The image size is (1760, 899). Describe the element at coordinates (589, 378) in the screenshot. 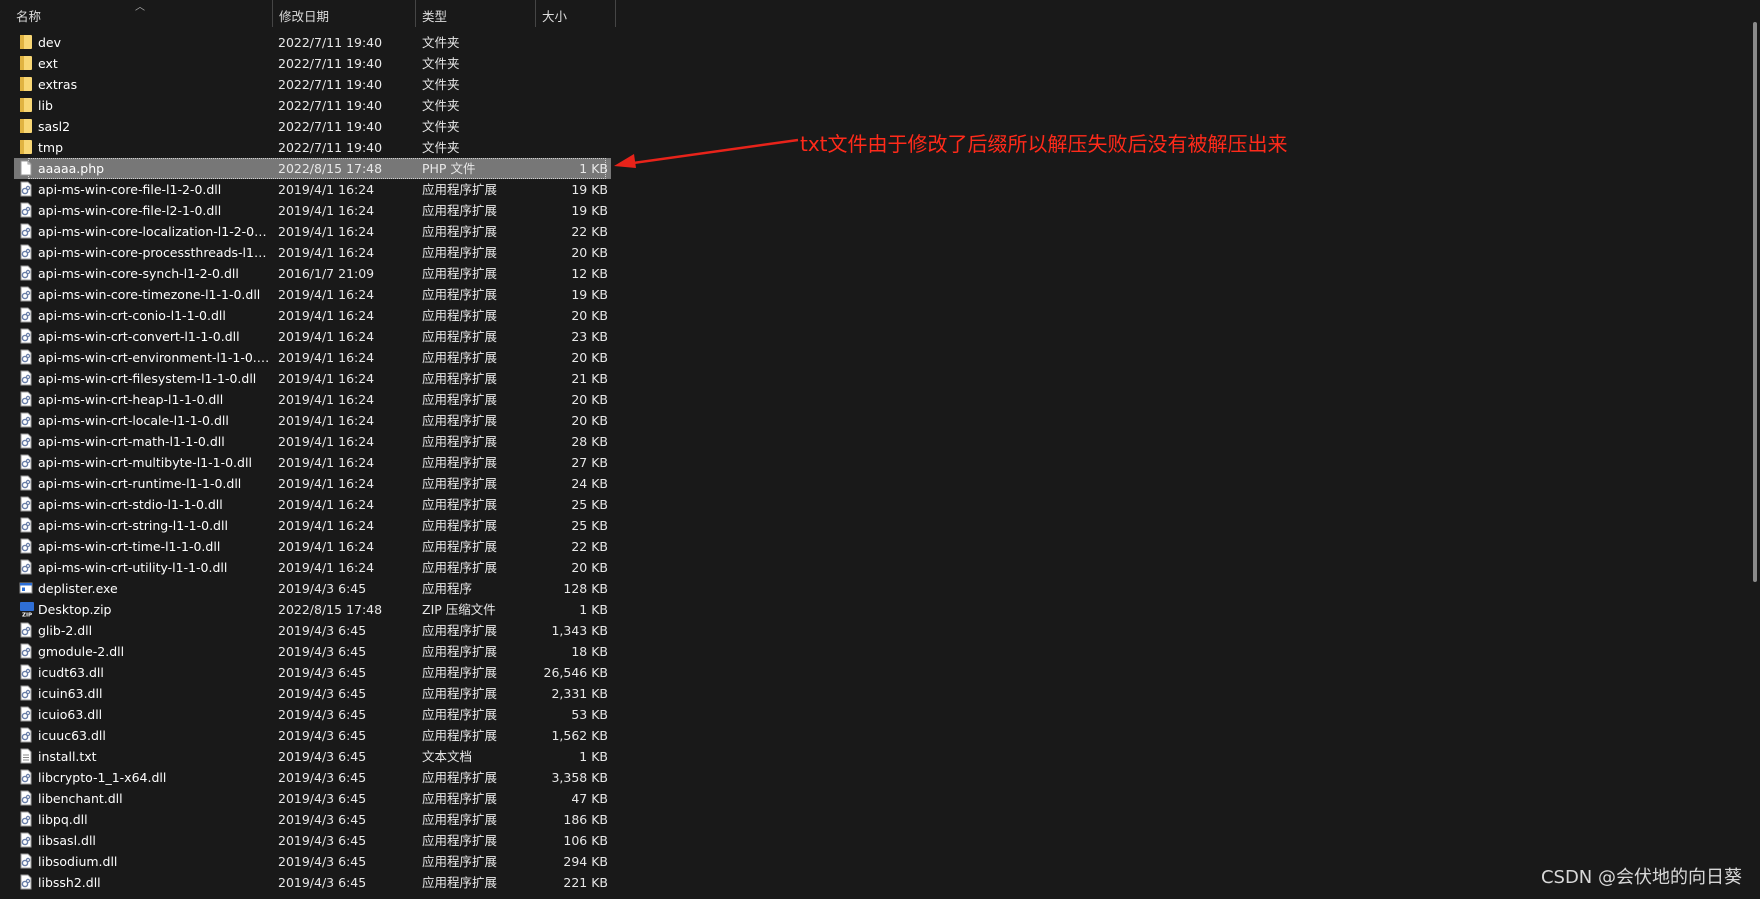

I see `file-size: 21 KB` at that location.